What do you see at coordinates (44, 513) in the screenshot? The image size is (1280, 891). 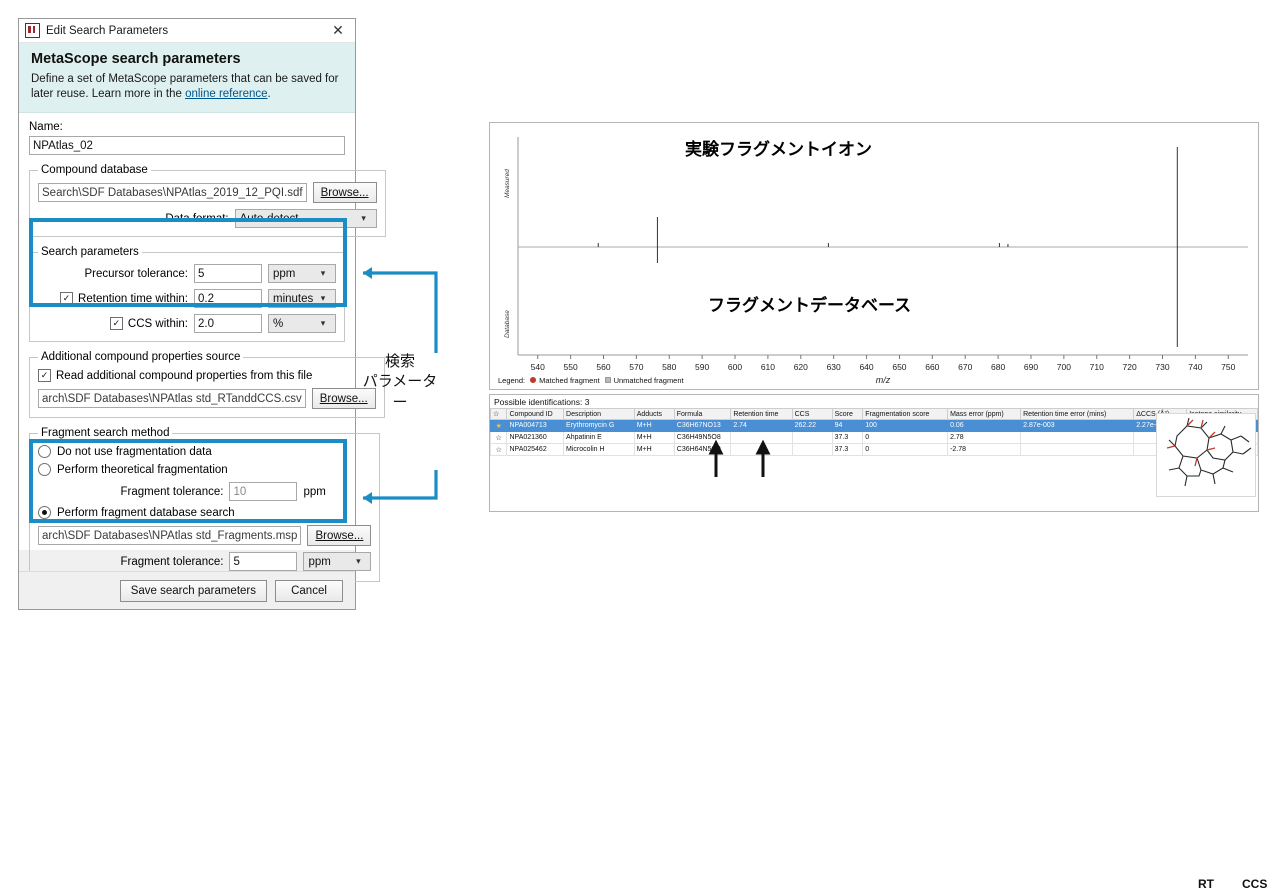 I see `radio-circle-selected-icon` at bounding box center [44, 513].